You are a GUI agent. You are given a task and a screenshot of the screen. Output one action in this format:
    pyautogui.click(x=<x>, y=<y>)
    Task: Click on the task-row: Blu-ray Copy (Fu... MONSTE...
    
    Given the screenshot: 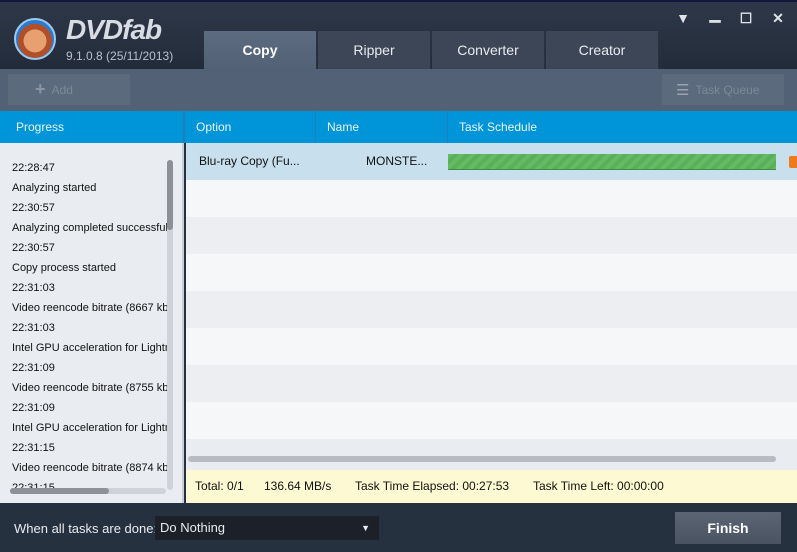 What is the action you would take?
    pyautogui.click(x=491, y=161)
    